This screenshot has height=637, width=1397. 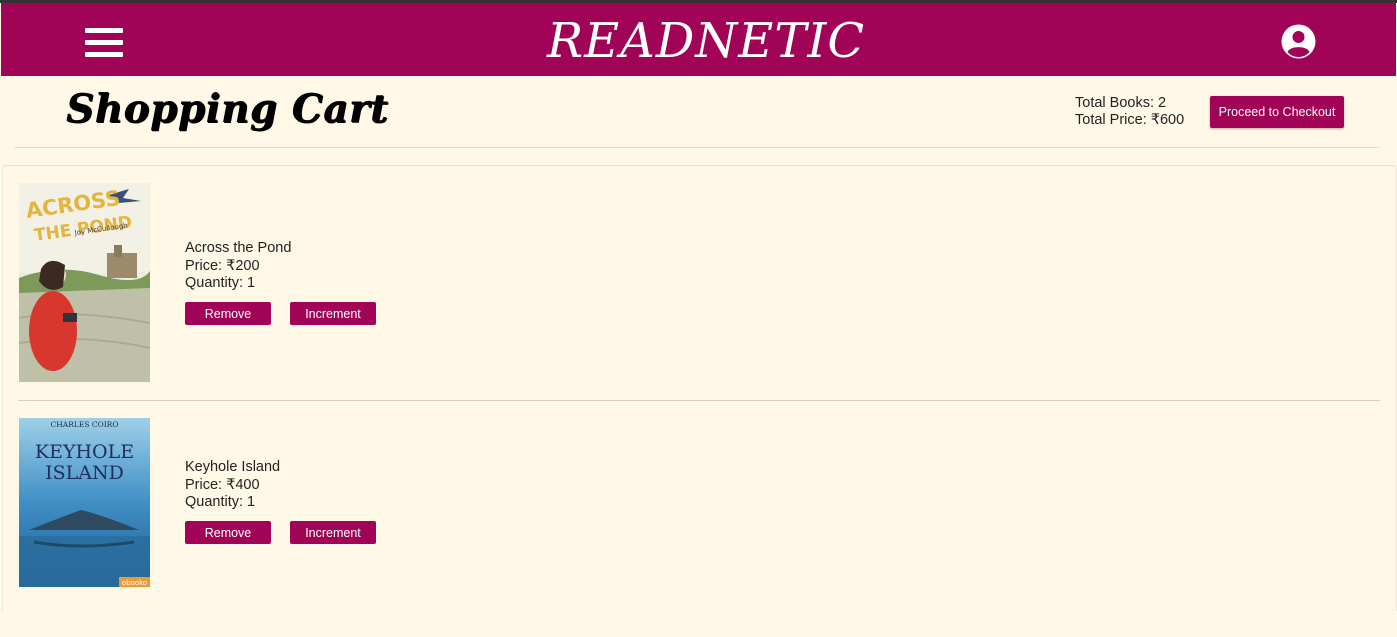 What do you see at coordinates (1298, 41) in the screenshot?
I see `user-circle-icon` at bounding box center [1298, 41].